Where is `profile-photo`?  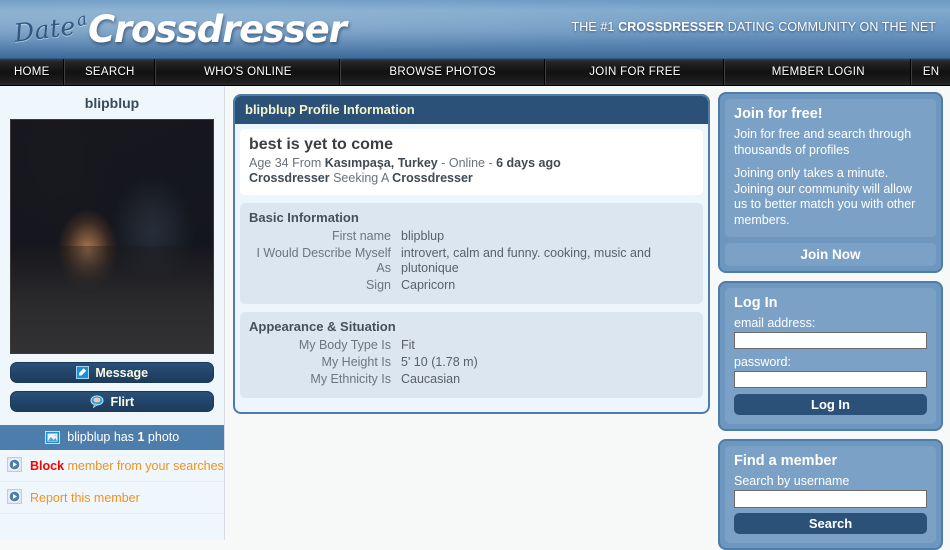
profile-photo is located at coordinates (112, 236).